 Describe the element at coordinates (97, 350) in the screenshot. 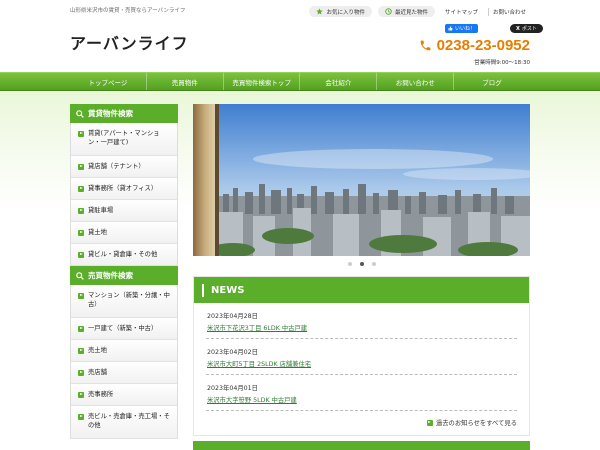

I see `list-item-label: 売土地` at that location.